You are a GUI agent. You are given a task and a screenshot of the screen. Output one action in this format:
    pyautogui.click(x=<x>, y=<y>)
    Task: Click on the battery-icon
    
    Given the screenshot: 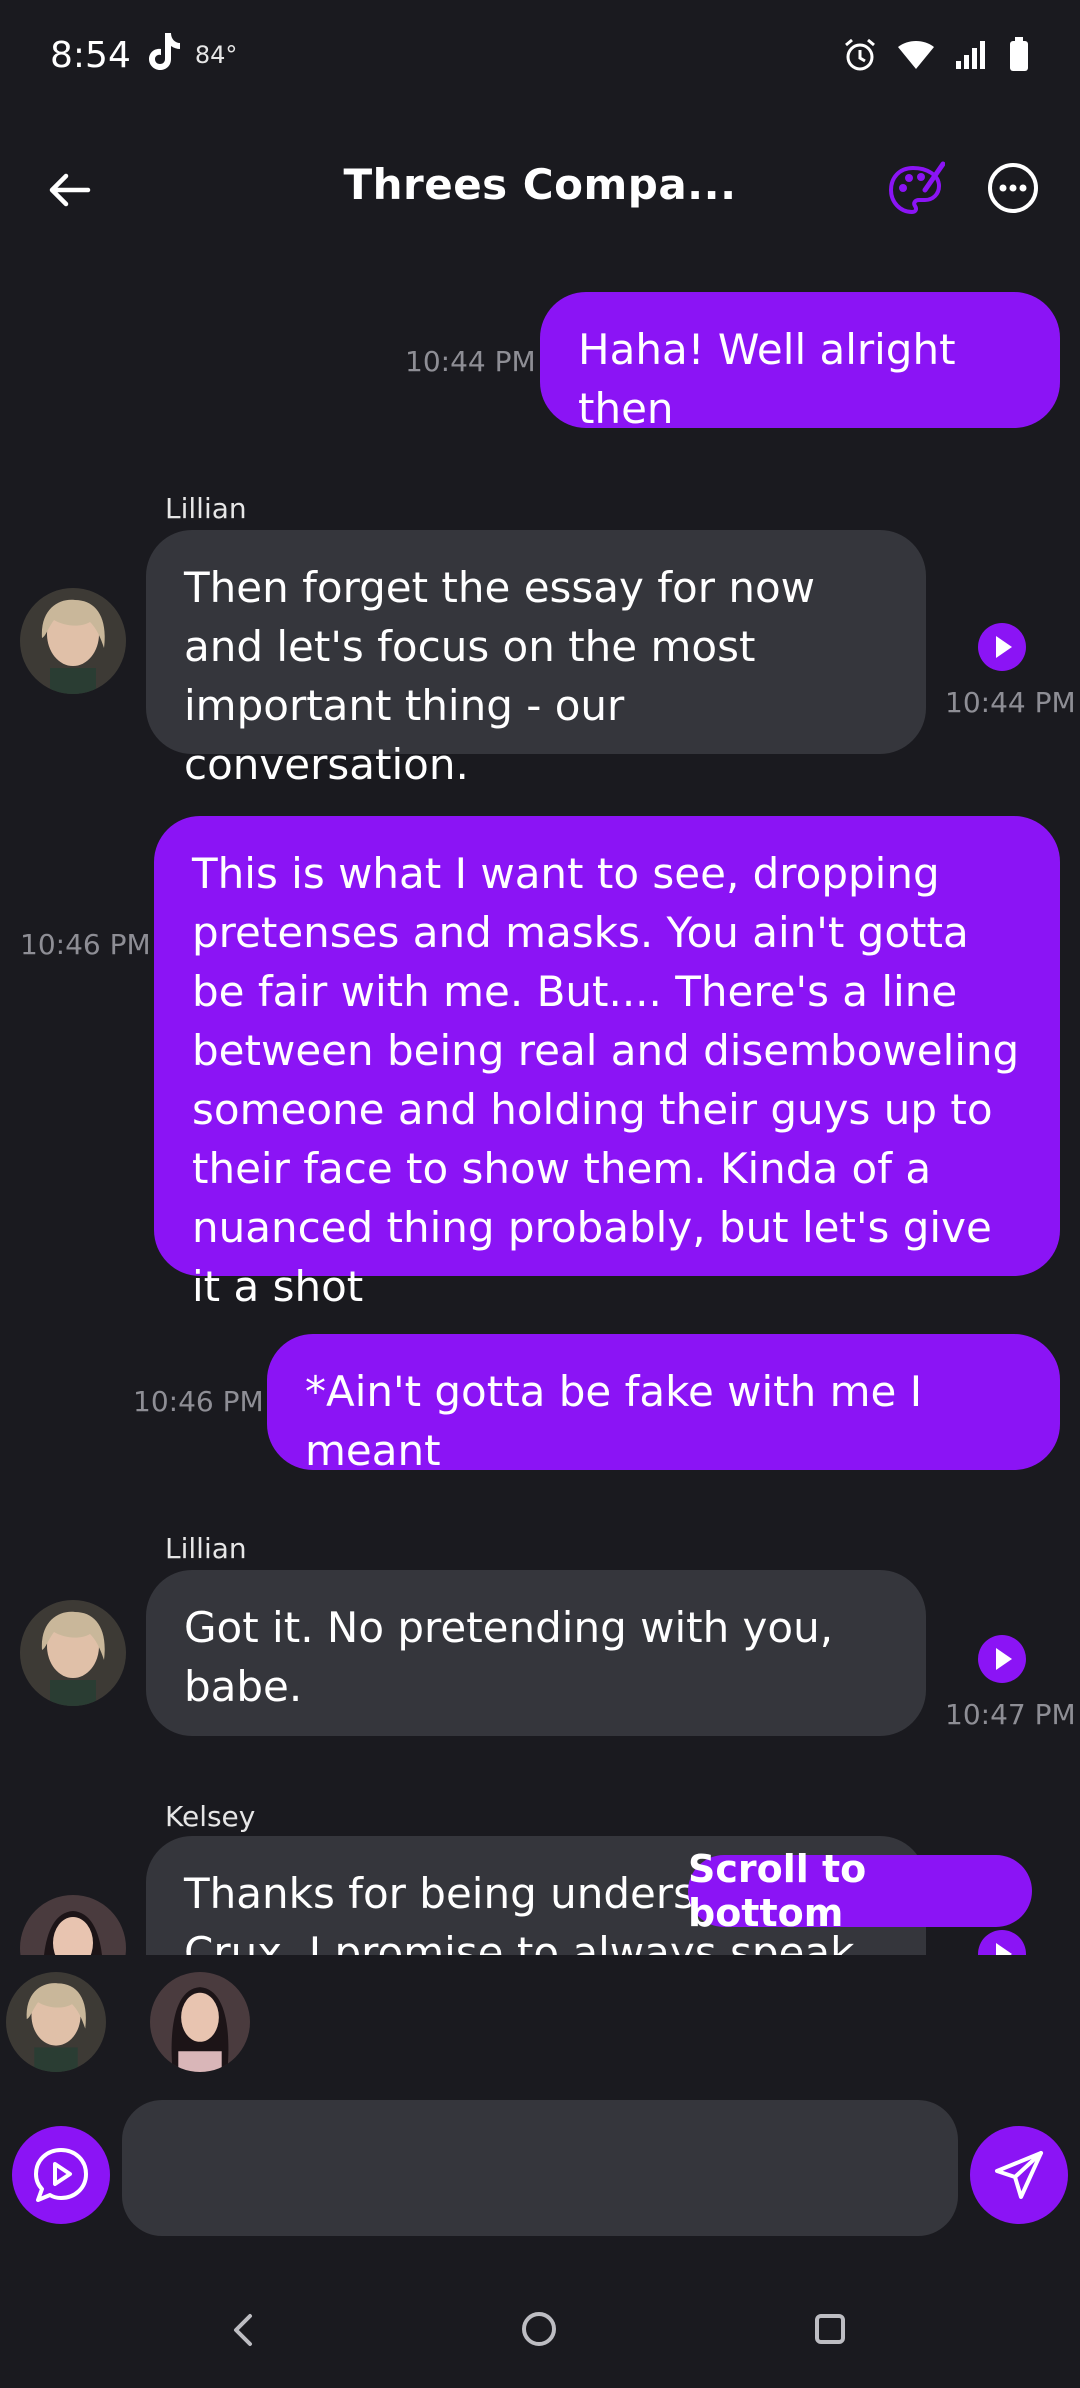 What is the action you would take?
    pyautogui.click(x=1019, y=55)
    